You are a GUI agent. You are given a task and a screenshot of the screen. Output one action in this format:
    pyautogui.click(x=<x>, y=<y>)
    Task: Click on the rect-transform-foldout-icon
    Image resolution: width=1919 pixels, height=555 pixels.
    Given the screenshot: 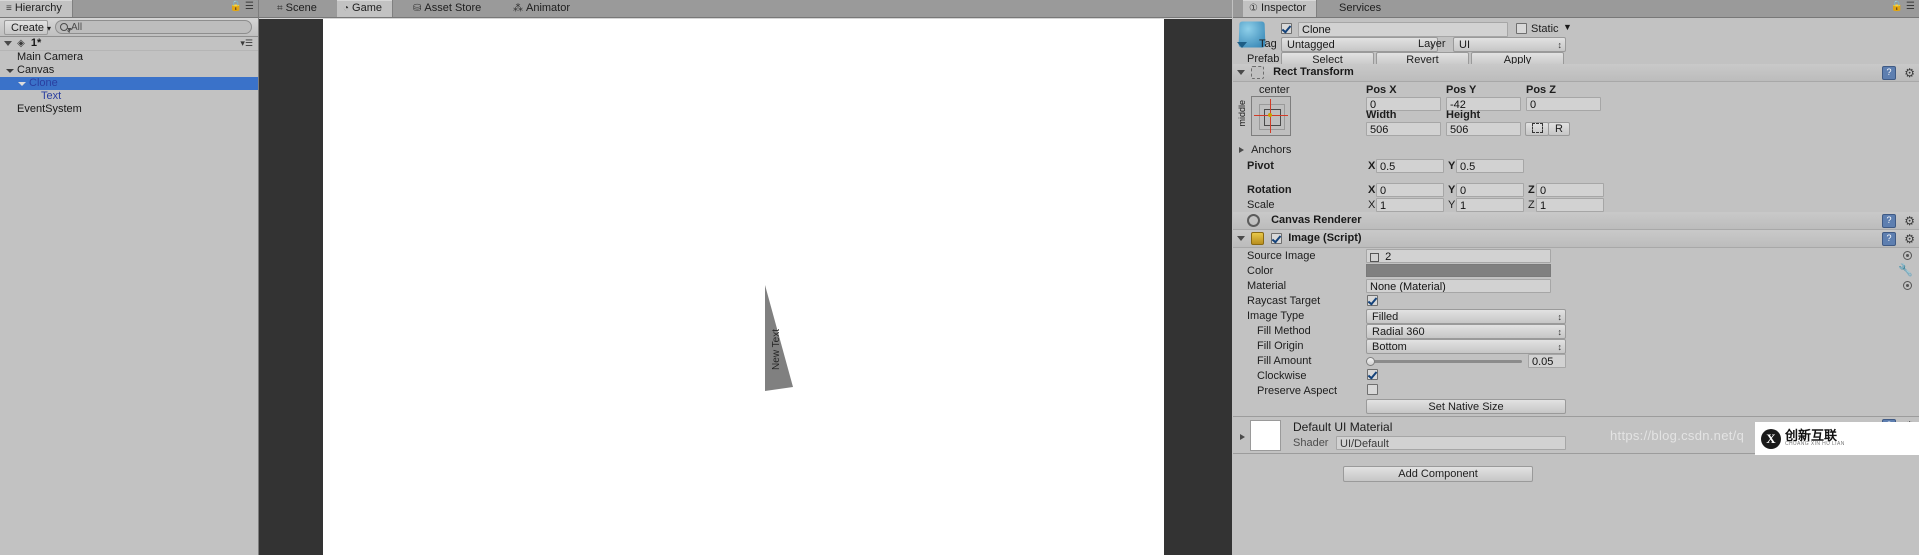 What is the action you would take?
    pyautogui.click(x=1241, y=72)
    